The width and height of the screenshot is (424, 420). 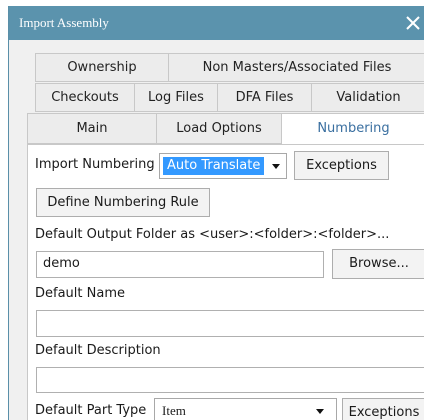 I want to click on import-numbering-label: Import Numbering, so click(x=95, y=164).